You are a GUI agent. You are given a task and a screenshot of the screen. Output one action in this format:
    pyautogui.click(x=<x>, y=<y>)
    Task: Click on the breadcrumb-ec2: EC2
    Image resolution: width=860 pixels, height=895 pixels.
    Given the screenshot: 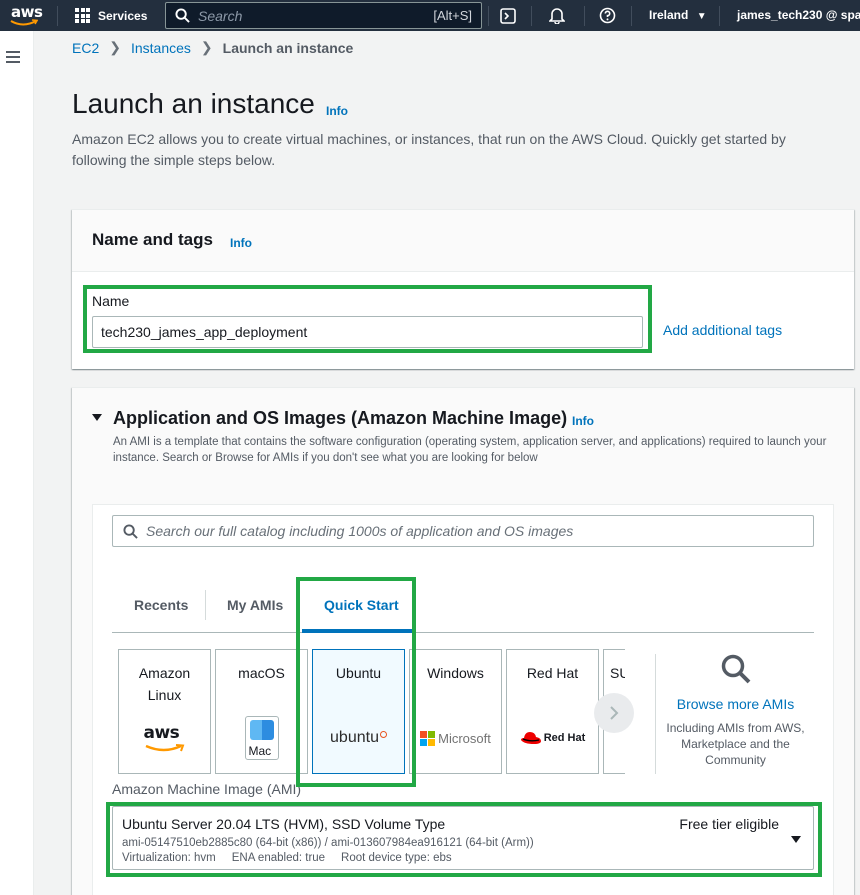 What is the action you would take?
    pyautogui.click(x=85, y=48)
    